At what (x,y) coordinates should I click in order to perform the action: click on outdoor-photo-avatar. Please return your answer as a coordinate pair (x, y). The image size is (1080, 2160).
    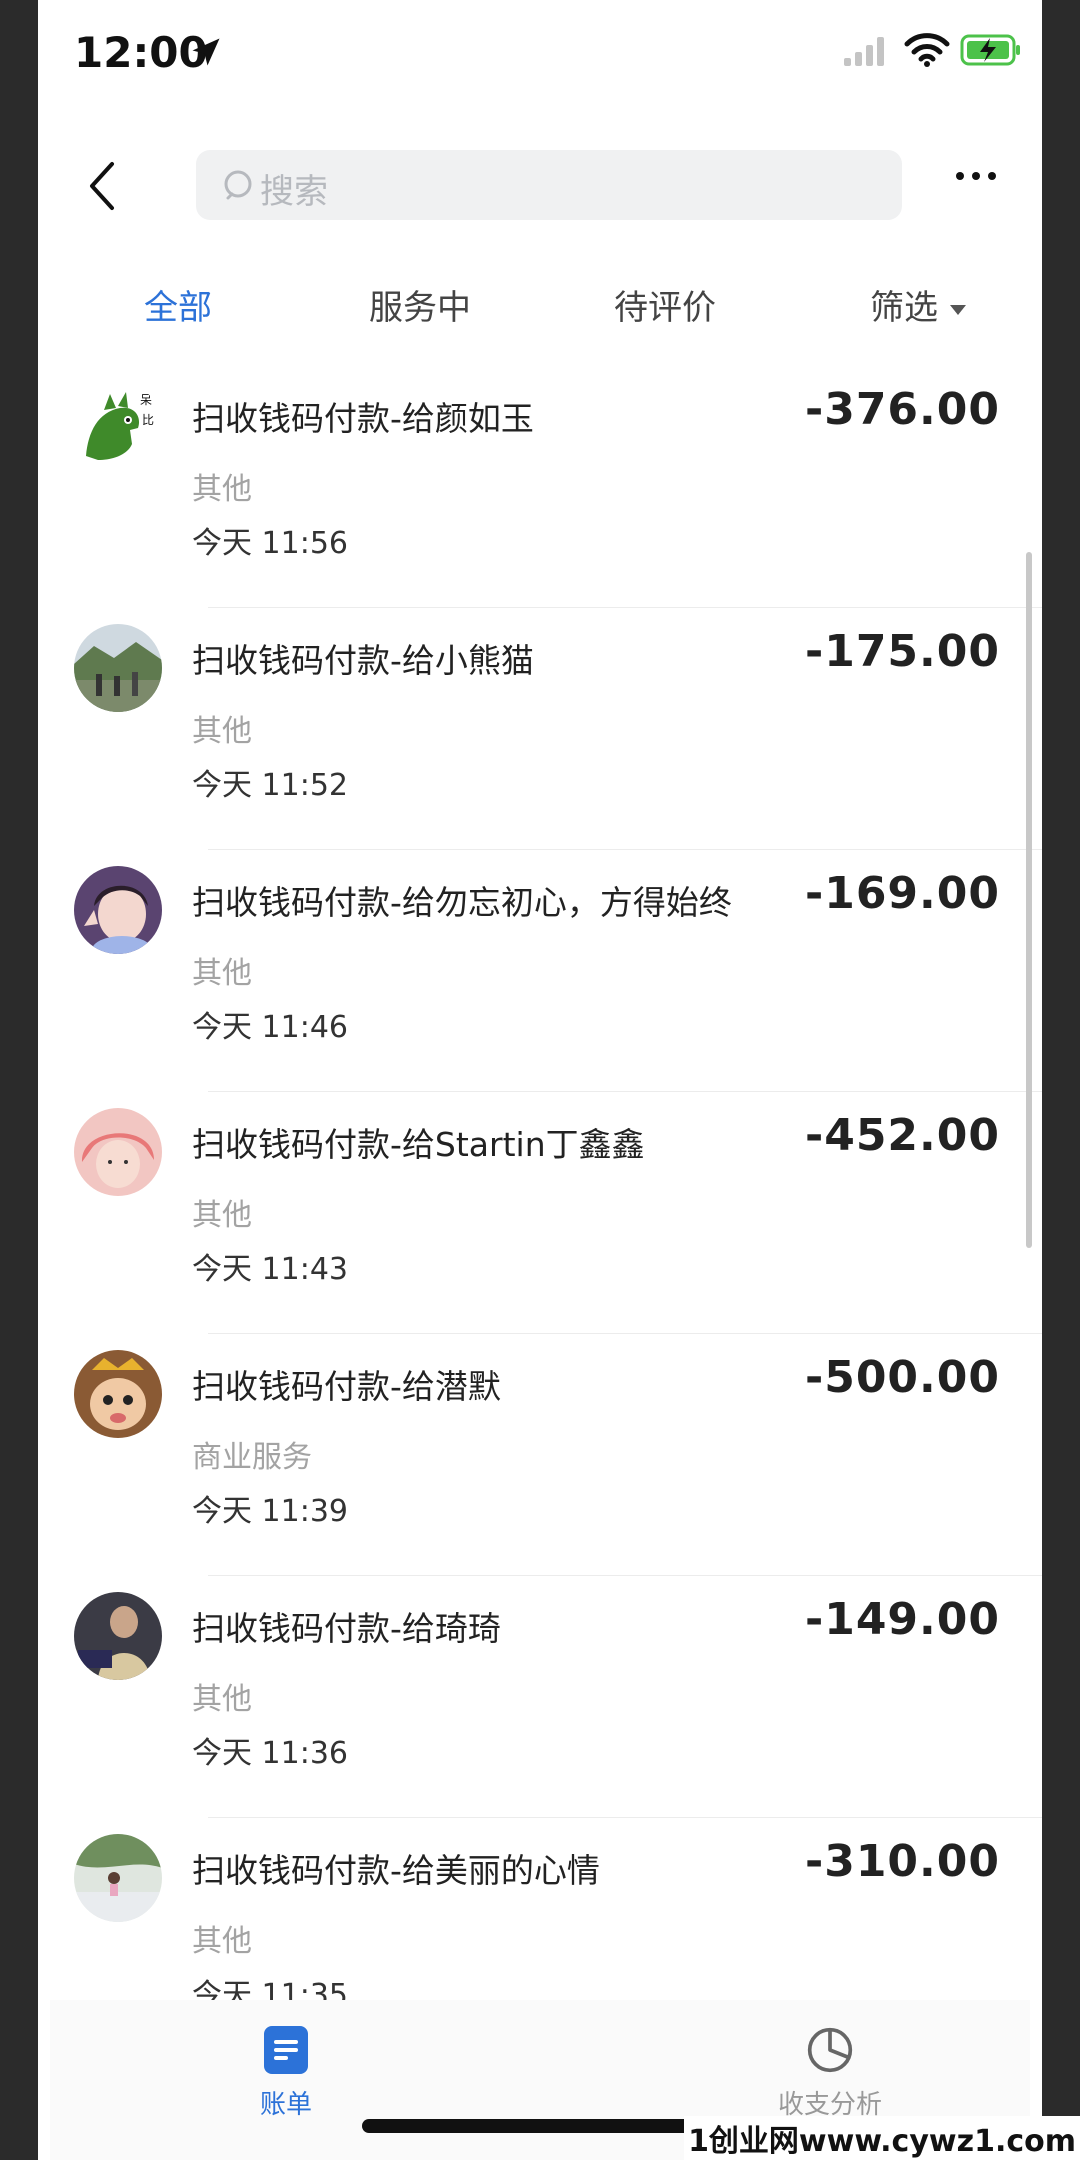
    Looking at the image, I should click on (118, 1878).